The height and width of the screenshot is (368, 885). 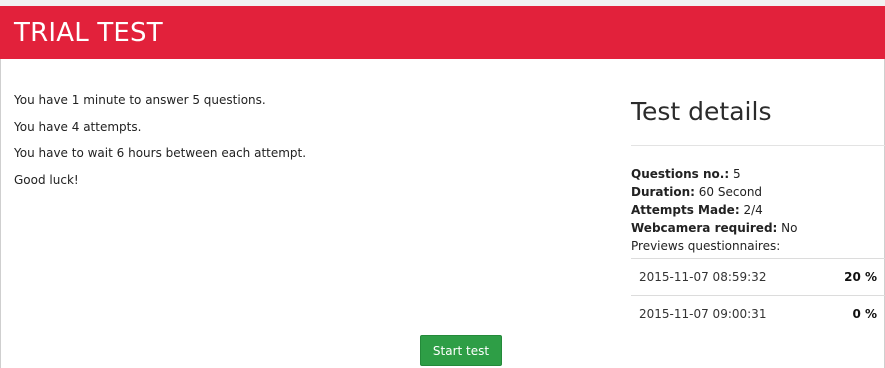 I want to click on table-row: 2015-11-07 08:59:32 20 %, so click(x=758, y=276).